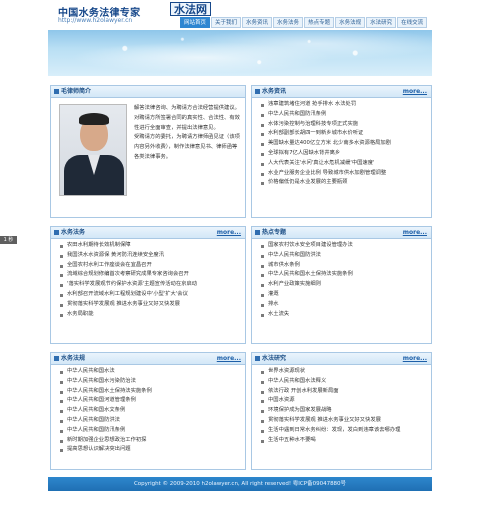  What do you see at coordinates (343, 183) in the screenshot?
I see `list-item: 价格偏低仍是水业发展的主要瓶颈` at bounding box center [343, 183].